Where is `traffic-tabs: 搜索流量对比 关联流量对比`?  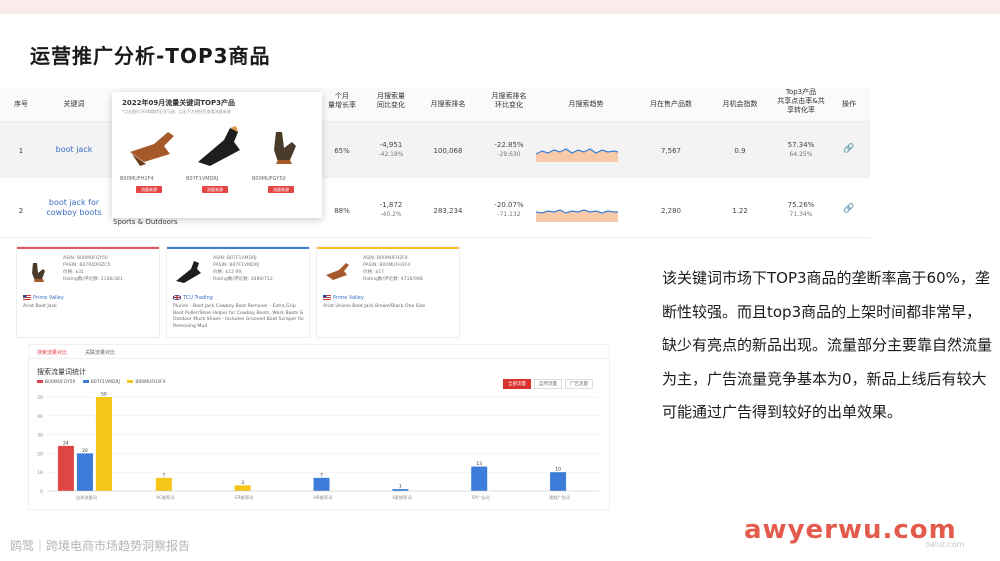 traffic-tabs: 搜索流量对比 关联流量对比 is located at coordinates (319, 352).